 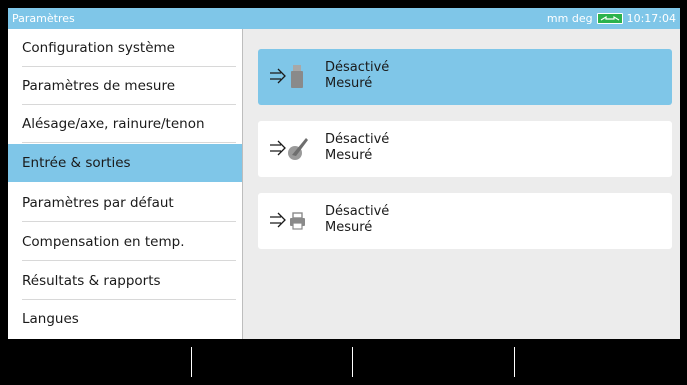 I want to click on output-card-pen: Désactivé Mesuré, so click(x=465, y=149).